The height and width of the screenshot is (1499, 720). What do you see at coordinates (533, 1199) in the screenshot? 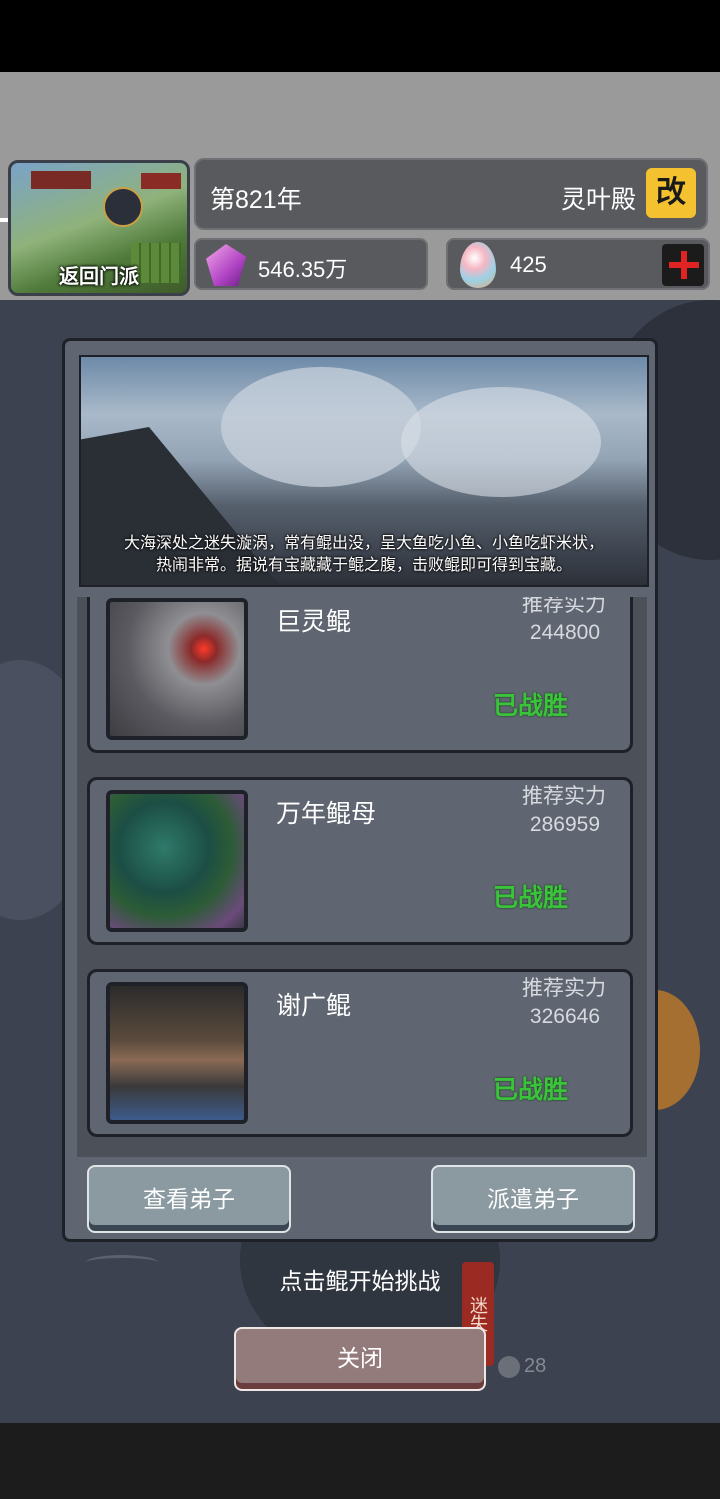
I see `dispatch-disciples-button: 派遣弟子` at bounding box center [533, 1199].